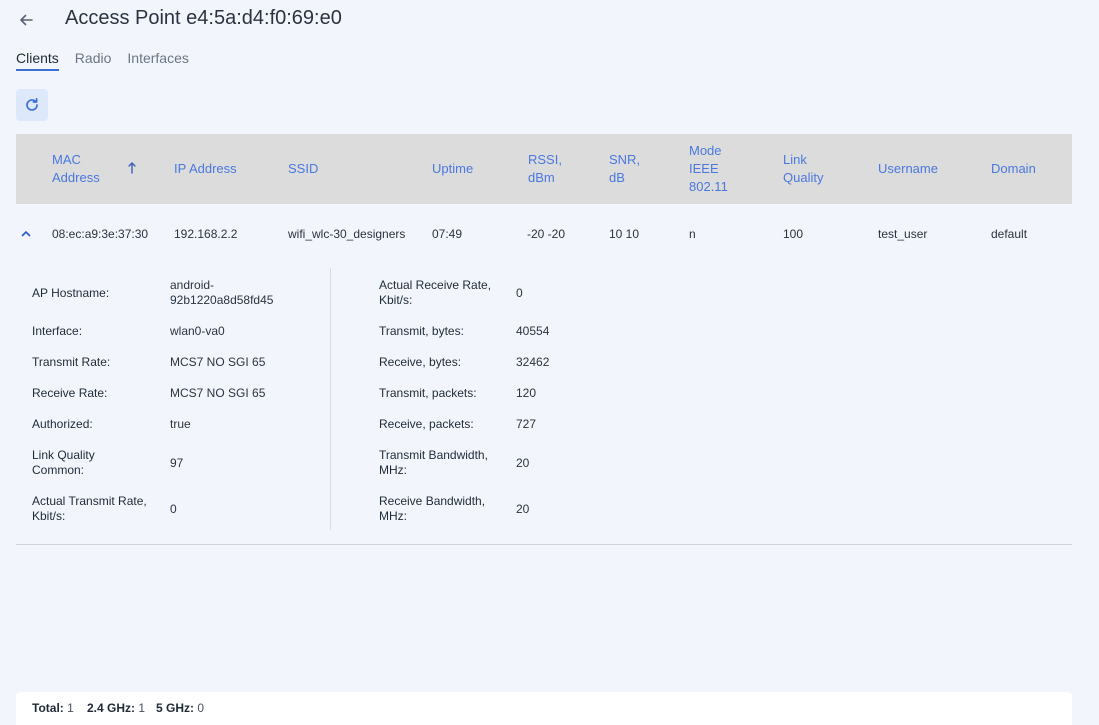 The height and width of the screenshot is (725, 1099). Describe the element at coordinates (421, 331) in the screenshot. I see `detail-label-transmit-bytes: Transmit, bytes:` at that location.